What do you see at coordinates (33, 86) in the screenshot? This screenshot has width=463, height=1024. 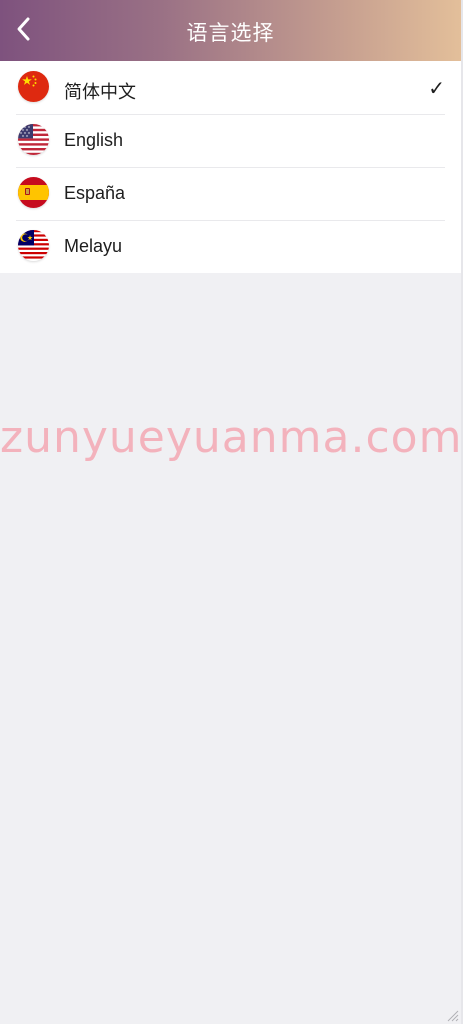 I see `china-flag-icon` at bounding box center [33, 86].